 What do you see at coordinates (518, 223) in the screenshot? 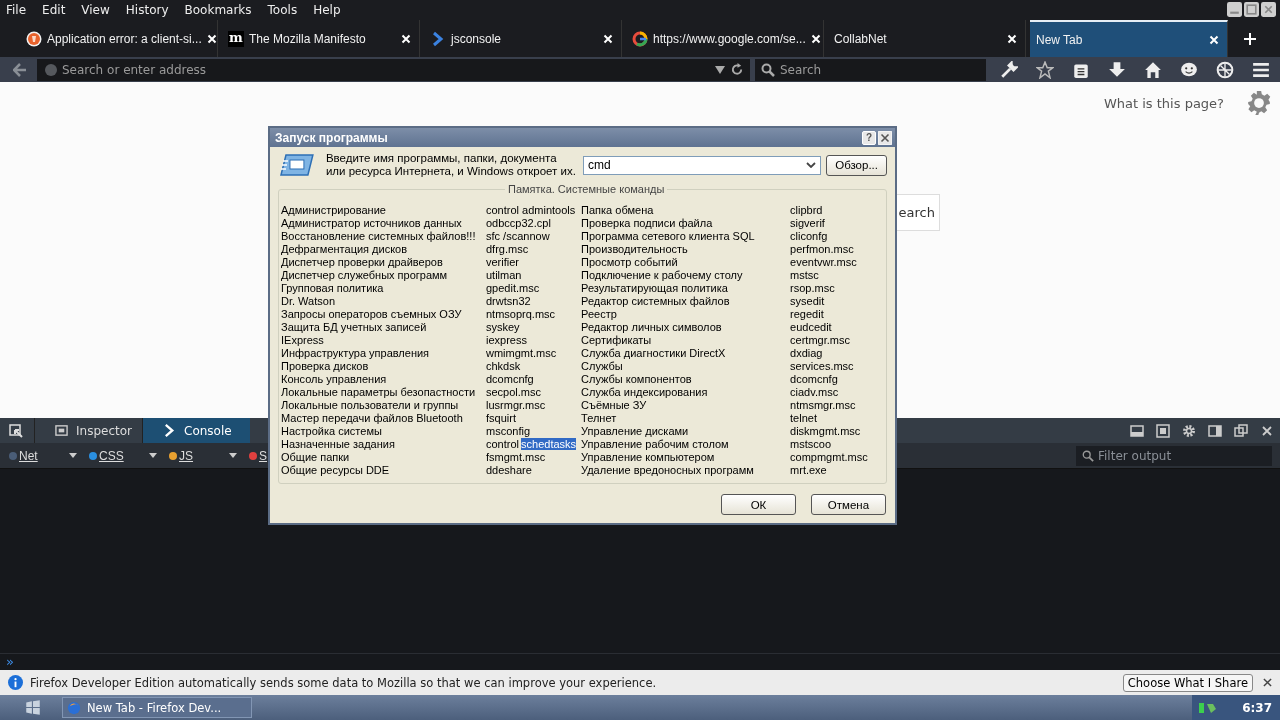
I see `command-text: odbccp32.cpl` at bounding box center [518, 223].